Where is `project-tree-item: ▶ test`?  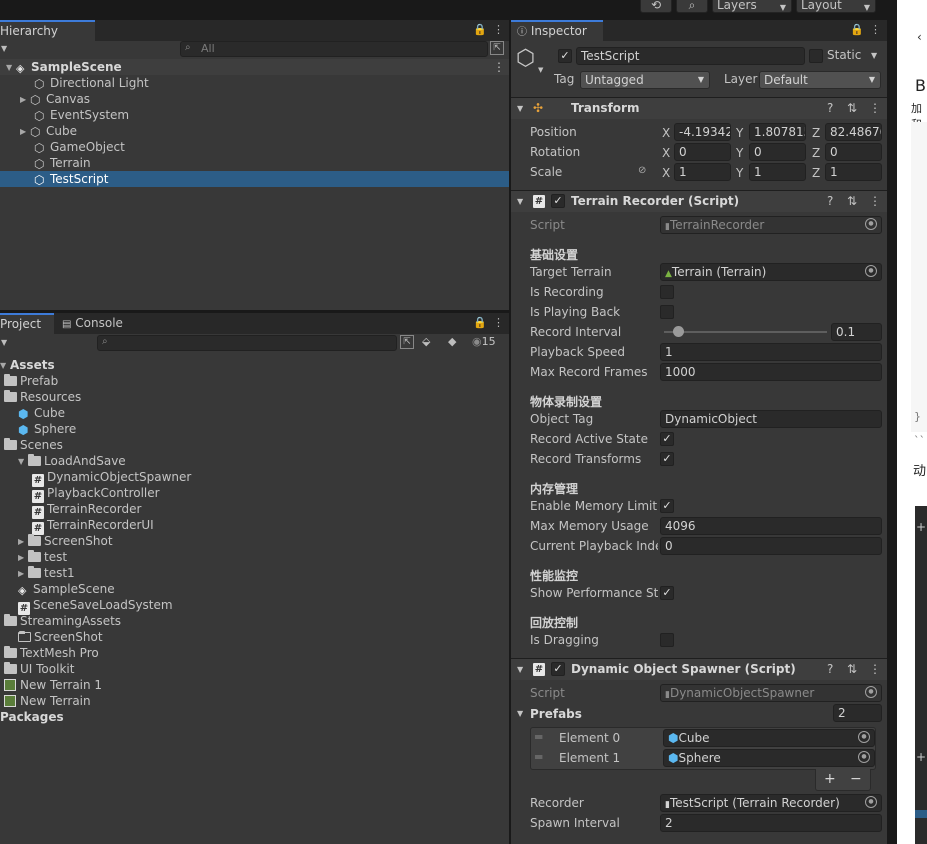 project-tree-item: ▶ test is located at coordinates (42, 557).